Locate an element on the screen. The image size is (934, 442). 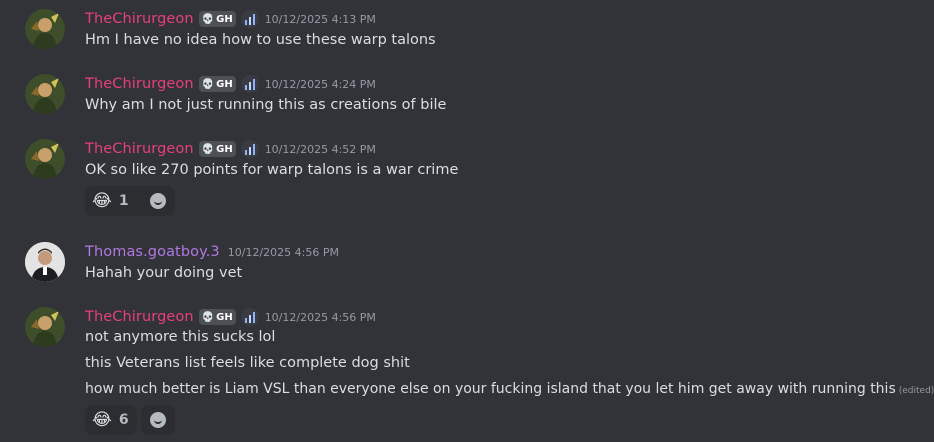
timestamp: 10/12/2025 4:24 PM is located at coordinates (320, 84).